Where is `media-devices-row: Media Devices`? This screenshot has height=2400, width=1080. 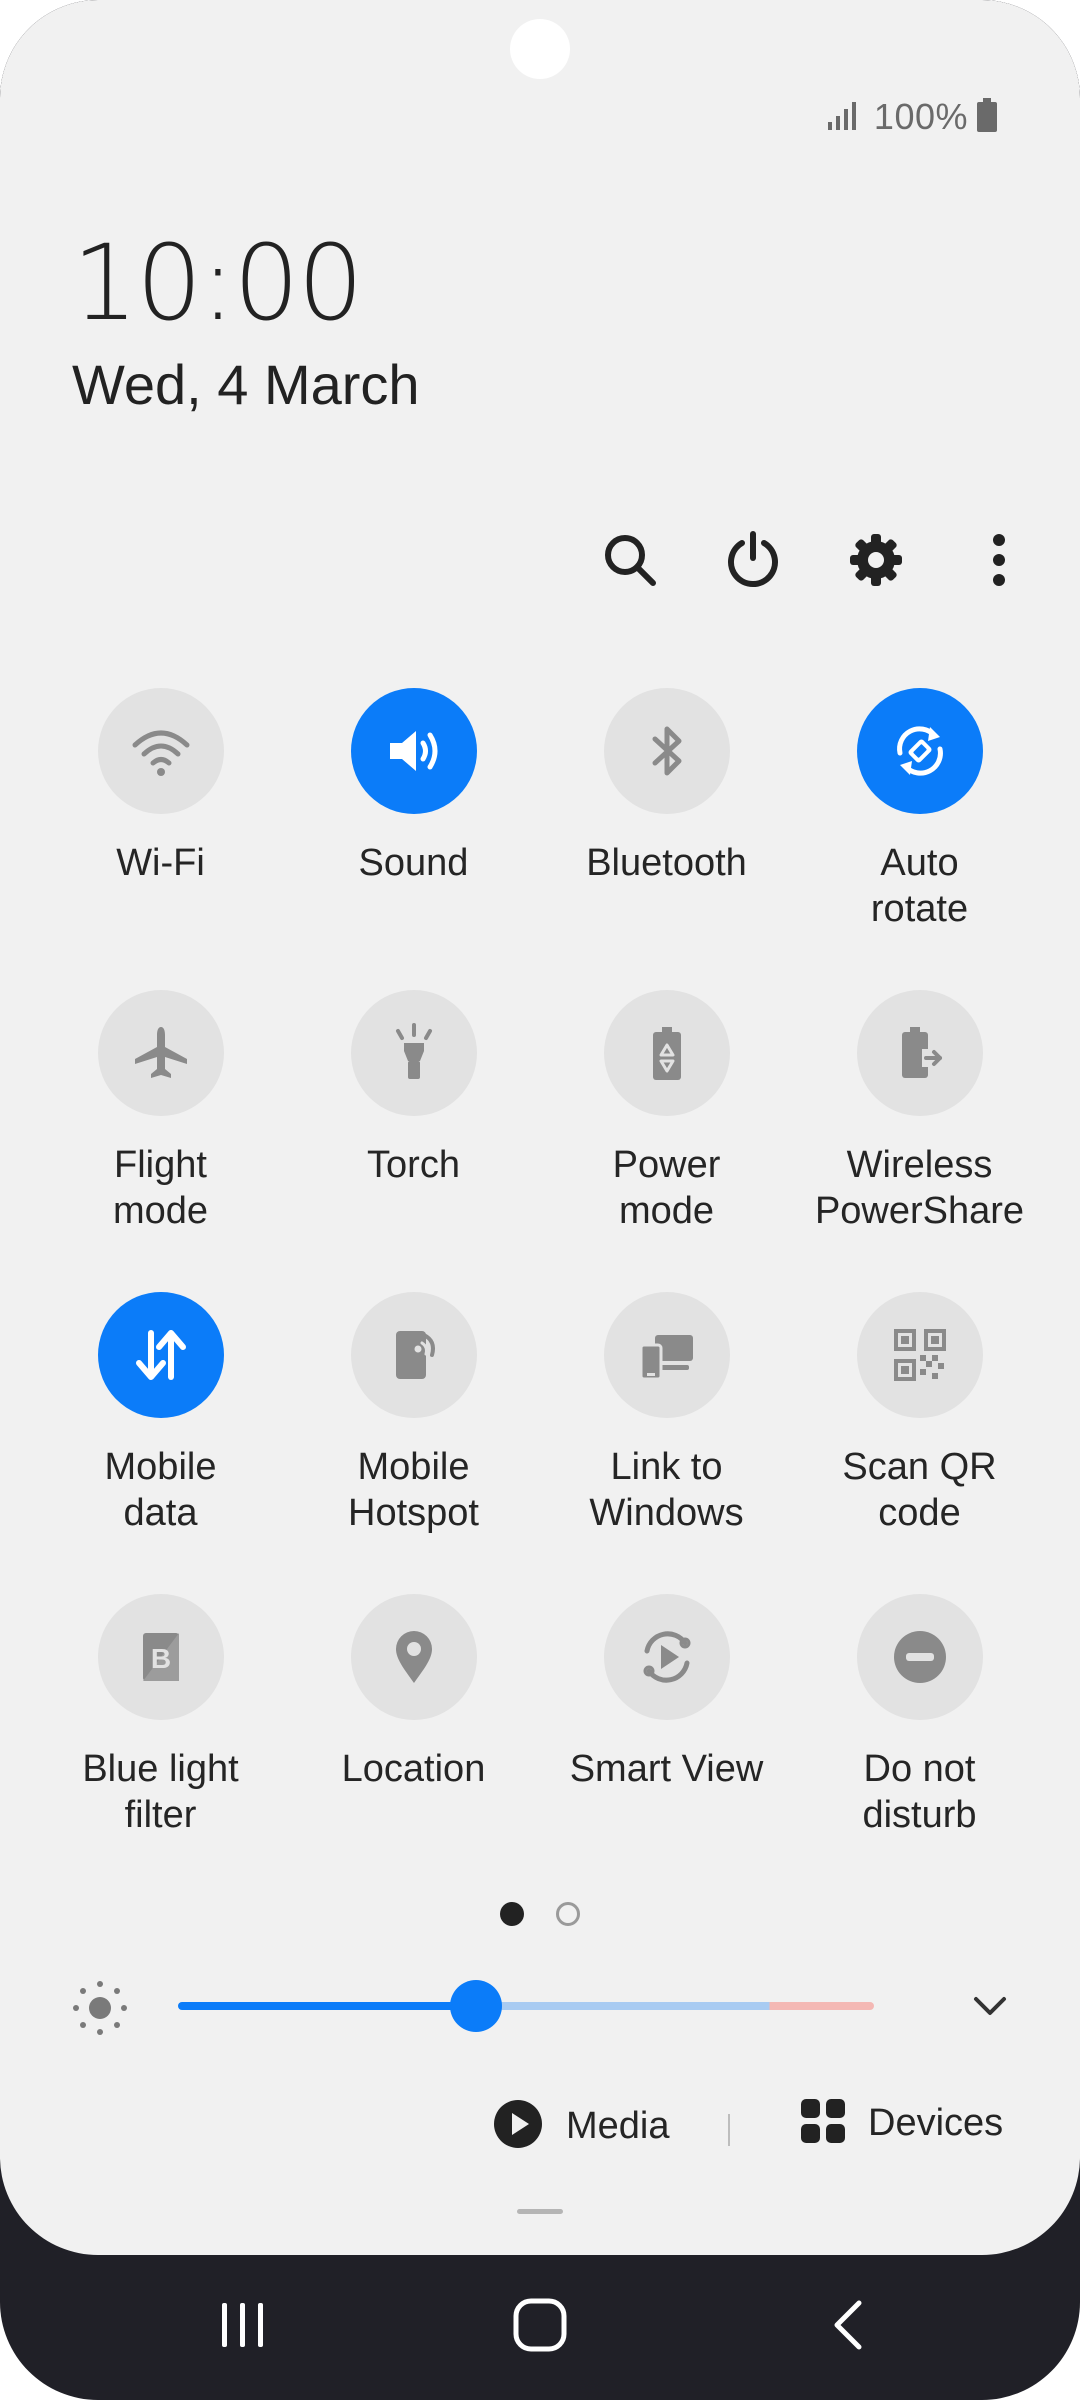
media-devices-row: Media Devices is located at coordinates (540, 2130).